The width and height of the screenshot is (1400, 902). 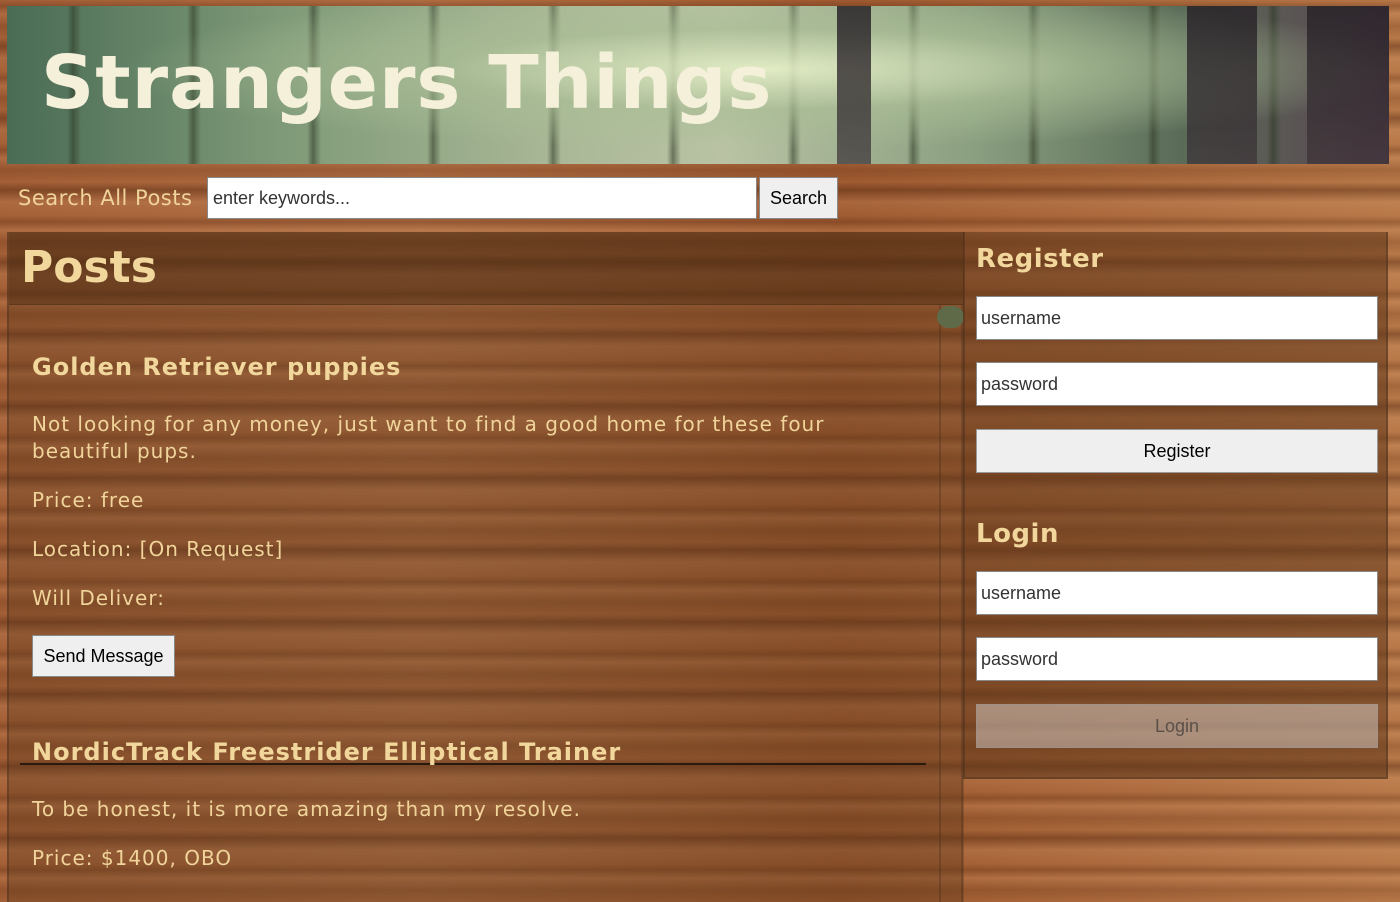 What do you see at coordinates (1040, 259) in the screenshot?
I see `register-heading: Register` at bounding box center [1040, 259].